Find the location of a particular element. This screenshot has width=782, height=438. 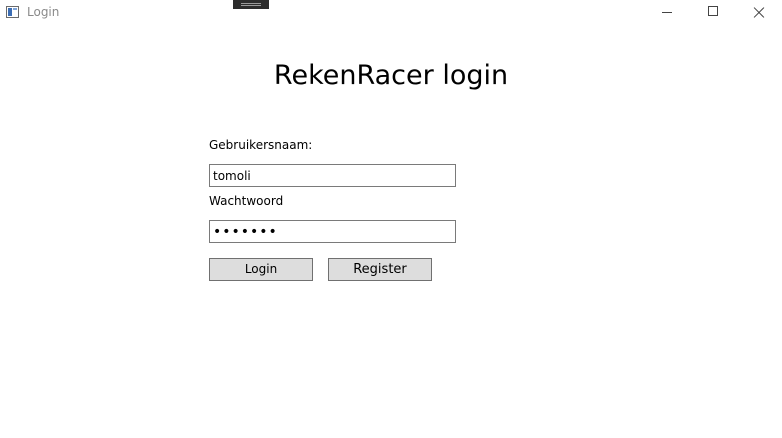

title-bar: Login is located at coordinates (391, 13).